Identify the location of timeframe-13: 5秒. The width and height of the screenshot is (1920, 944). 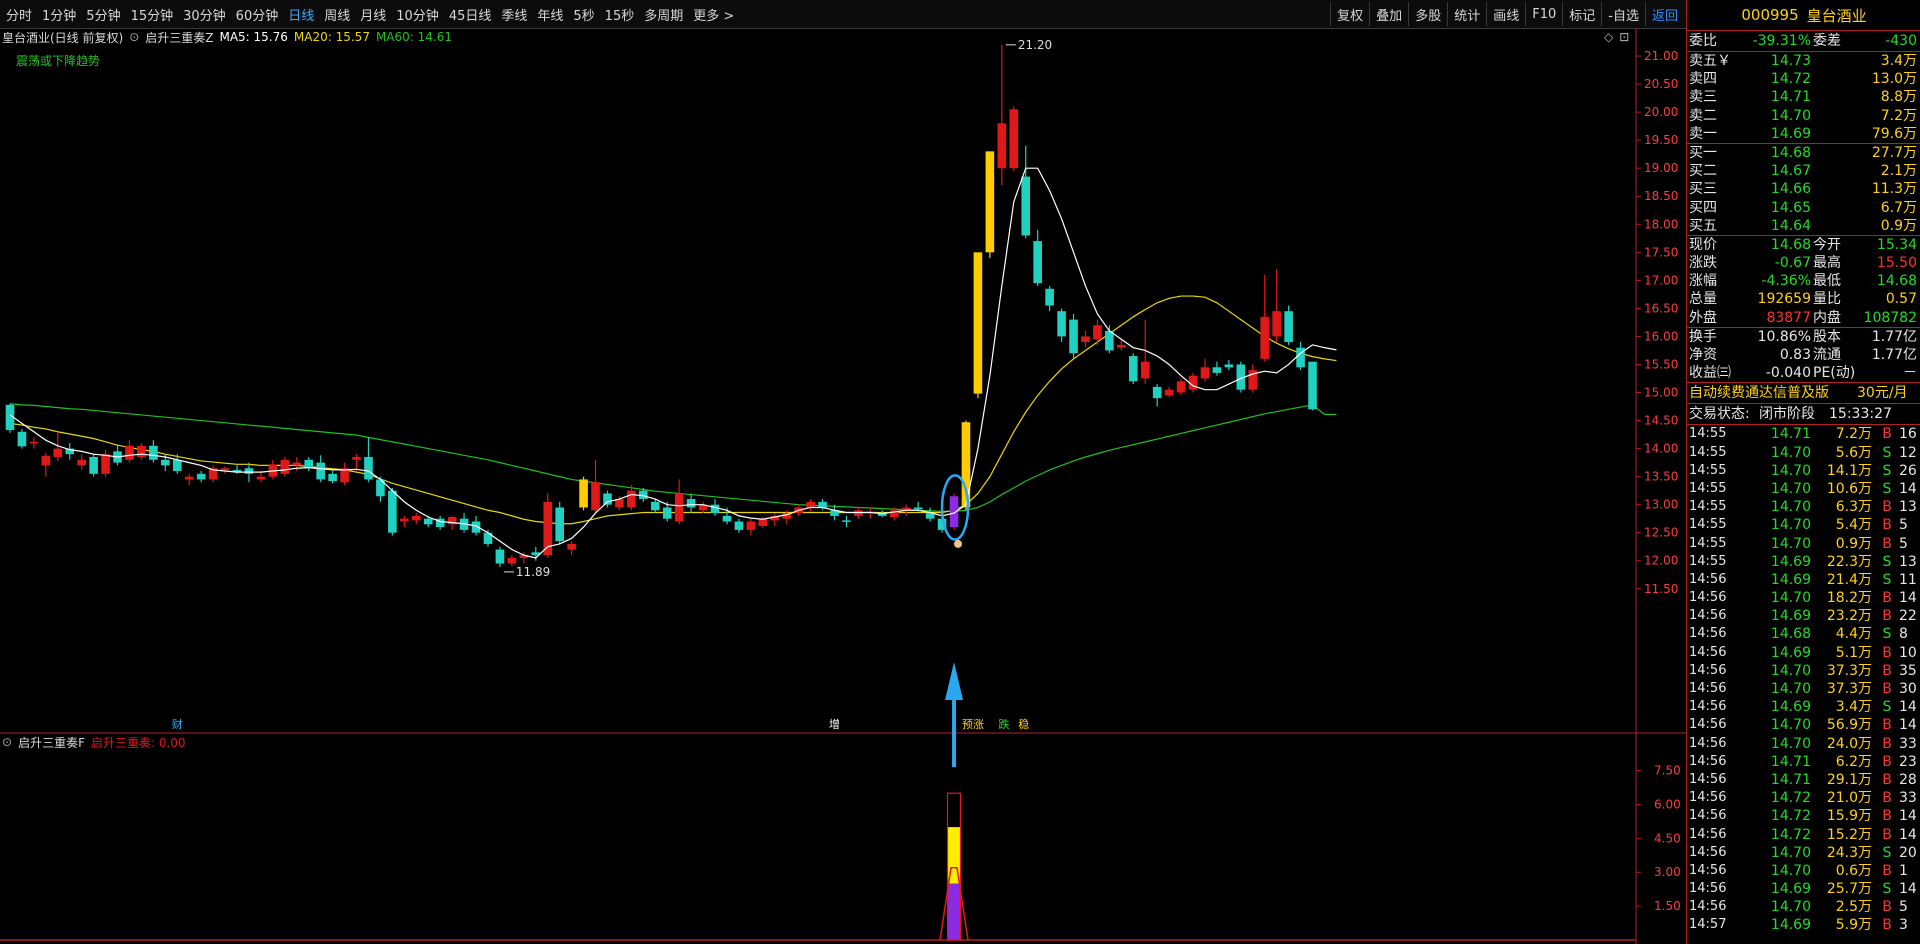
(583, 14).